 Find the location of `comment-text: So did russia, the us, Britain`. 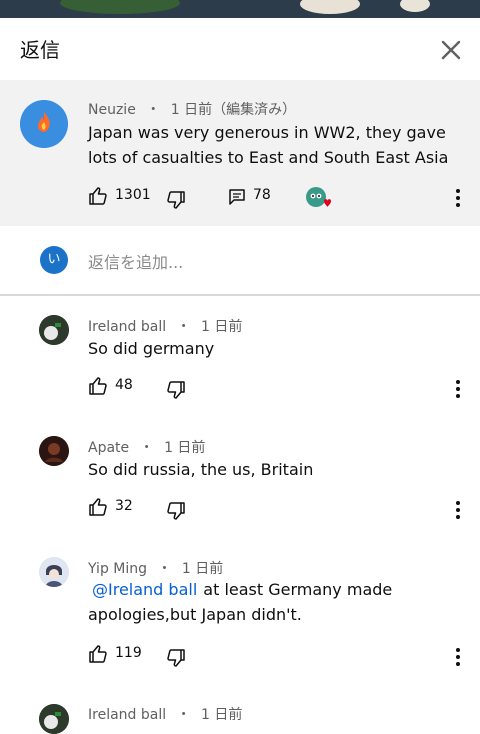

comment-text: So did russia, the us, Britain is located at coordinates (201, 469).